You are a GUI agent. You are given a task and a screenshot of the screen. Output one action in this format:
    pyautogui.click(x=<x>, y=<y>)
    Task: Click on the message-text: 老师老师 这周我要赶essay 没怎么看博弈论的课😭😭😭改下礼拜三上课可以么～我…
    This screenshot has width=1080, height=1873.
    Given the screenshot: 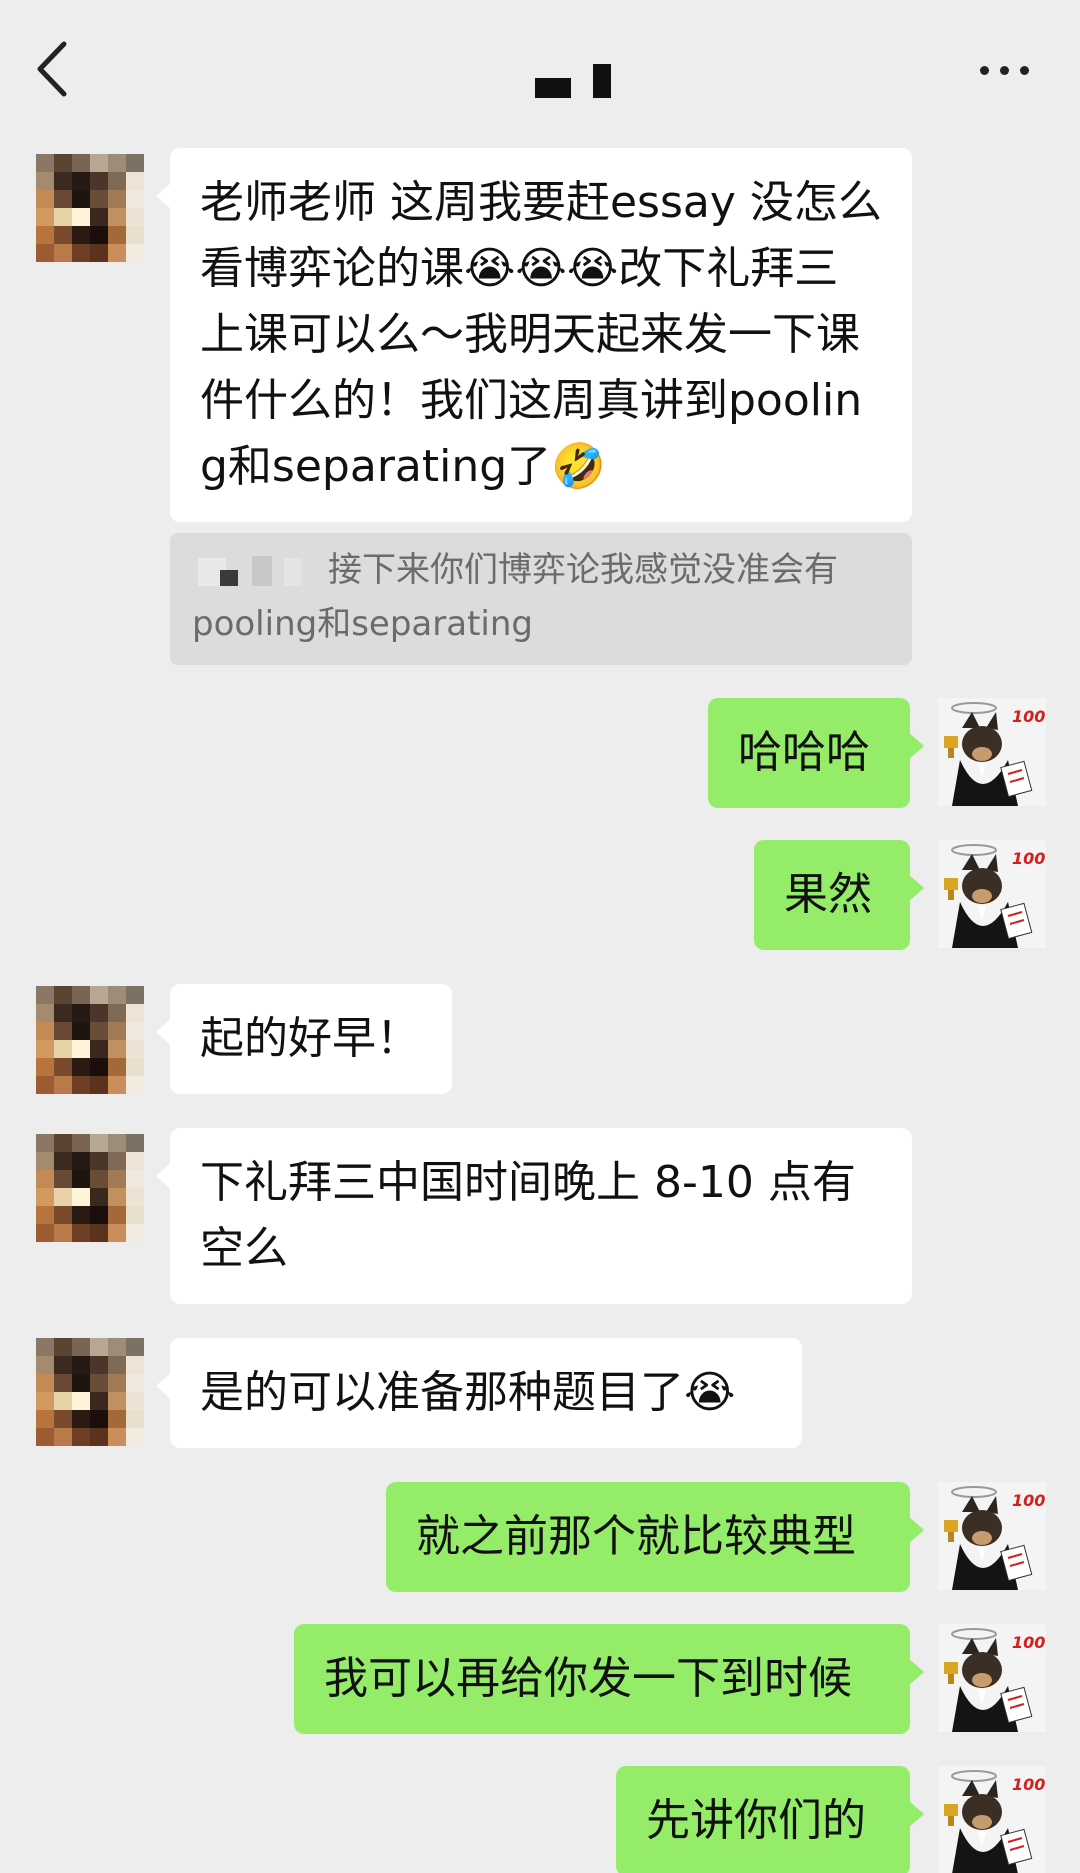 What is the action you would take?
    pyautogui.click(x=541, y=334)
    